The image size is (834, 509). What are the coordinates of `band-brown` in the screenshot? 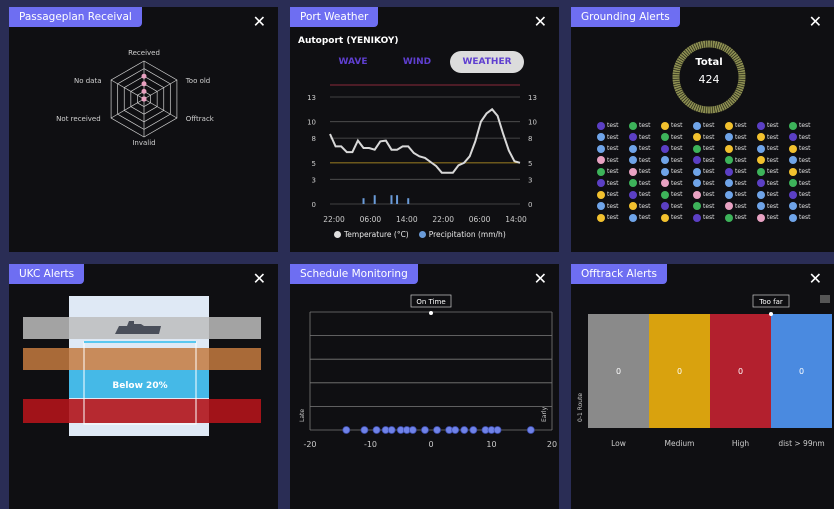 It's located at (142, 359).